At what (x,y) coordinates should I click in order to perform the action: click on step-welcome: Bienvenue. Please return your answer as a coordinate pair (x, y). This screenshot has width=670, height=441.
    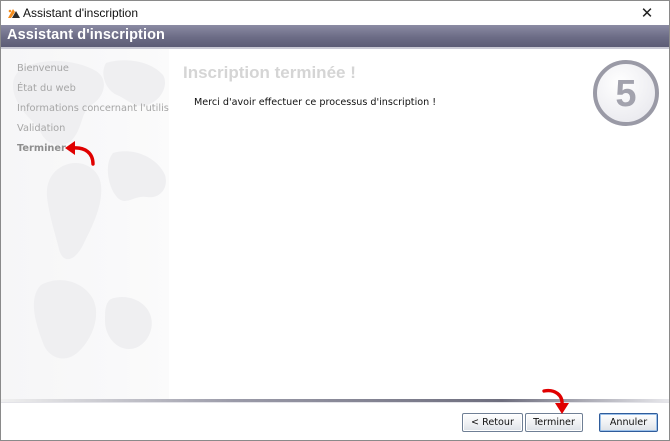
    Looking at the image, I should click on (43, 68).